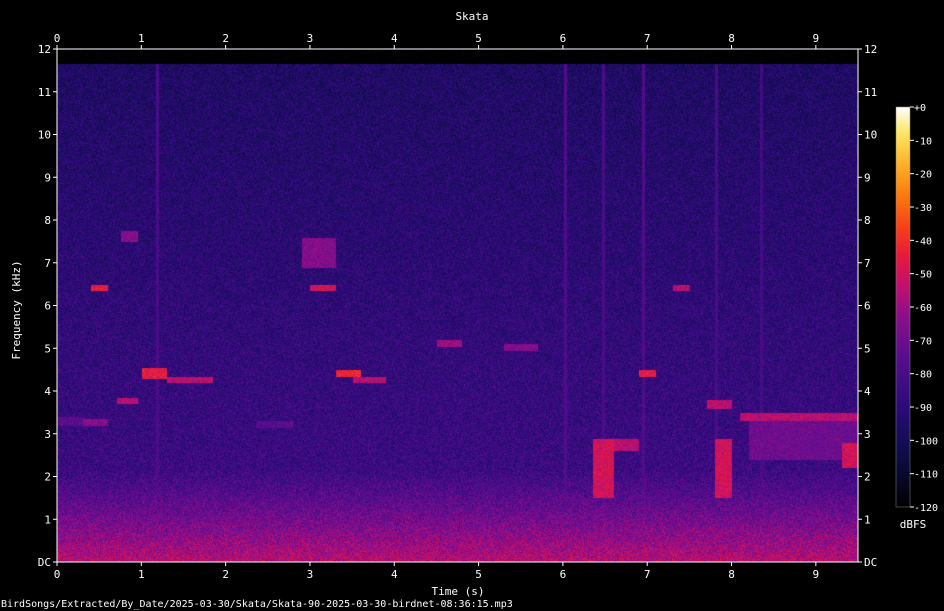 The height and width of the screenshot is (611, 944). Describe the element at coordinates (478, 38) in the screenshot. I see `x-tick-label-top: 5` at that location.